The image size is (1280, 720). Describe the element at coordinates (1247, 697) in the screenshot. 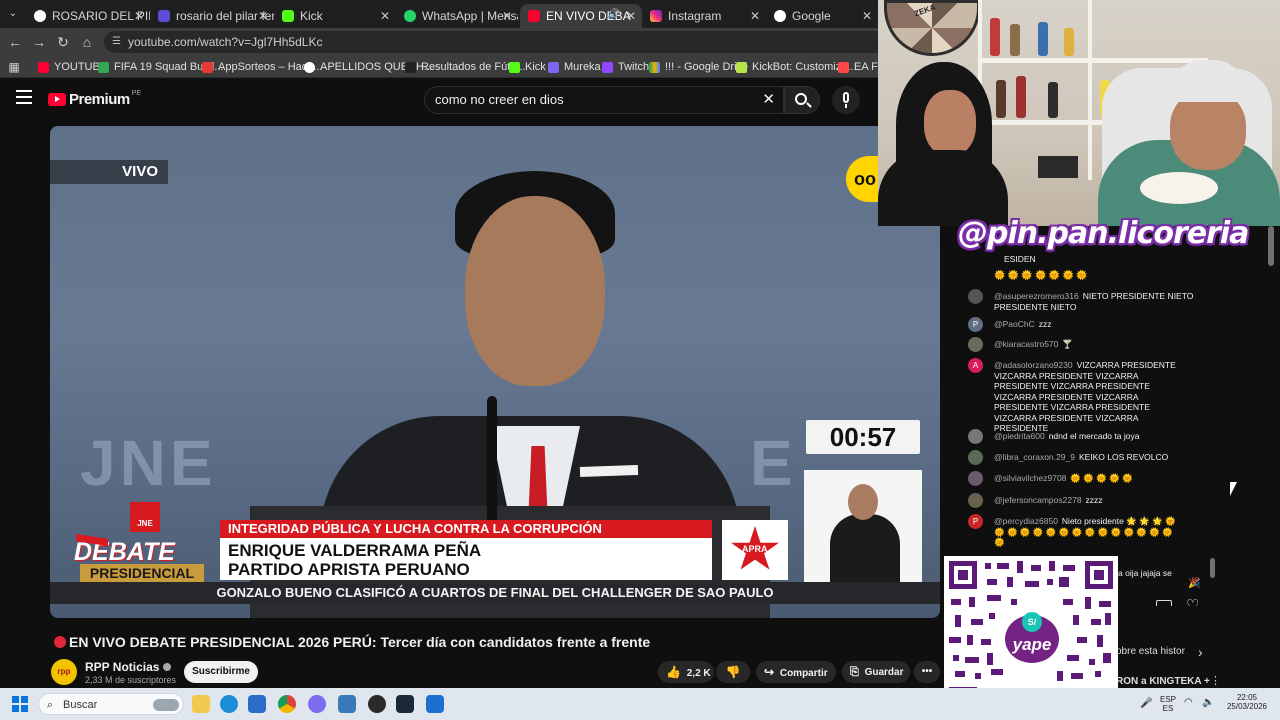

I see `clock-time: 22:05` at that location.